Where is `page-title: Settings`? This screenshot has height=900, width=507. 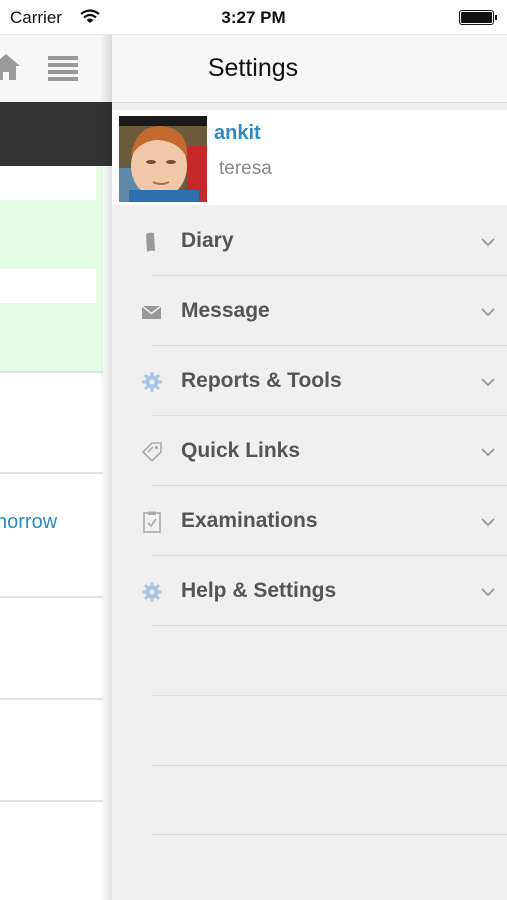 page-title: Settings is located at coordinates (253, 68).